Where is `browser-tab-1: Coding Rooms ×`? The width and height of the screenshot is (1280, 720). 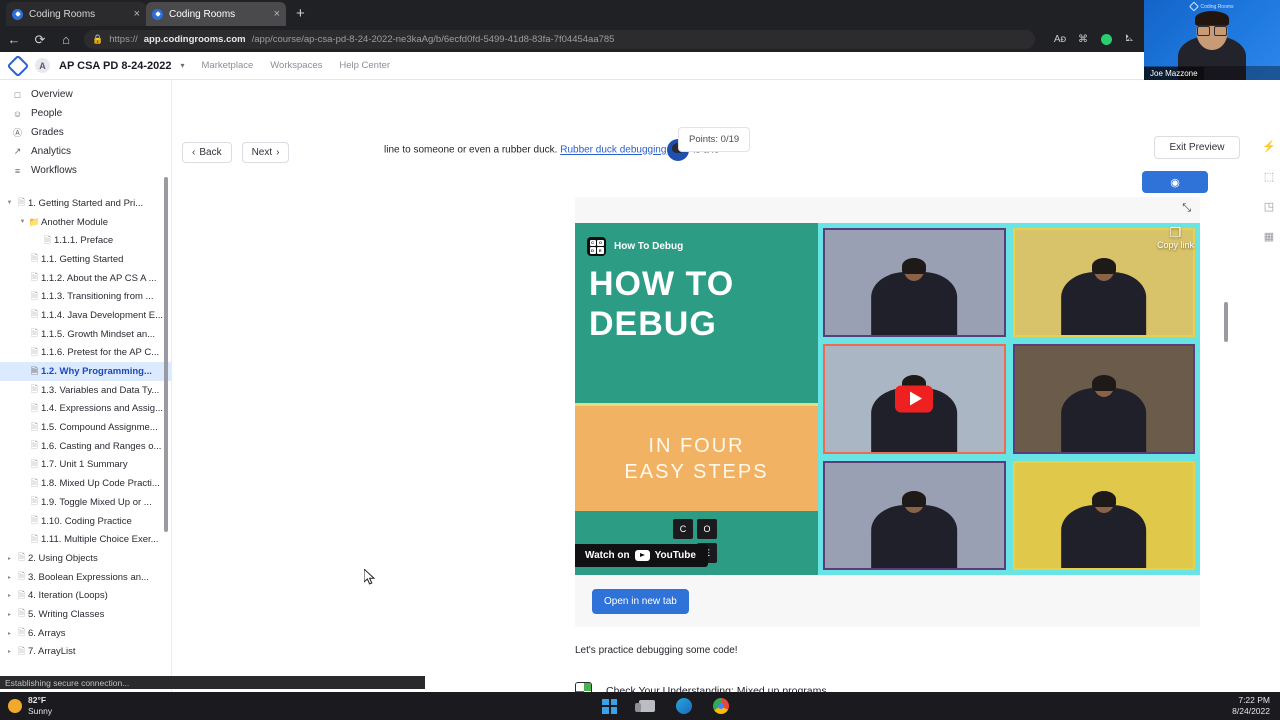 browser-tab-1: Coding Rooms × is located at coordinates (76, 14).